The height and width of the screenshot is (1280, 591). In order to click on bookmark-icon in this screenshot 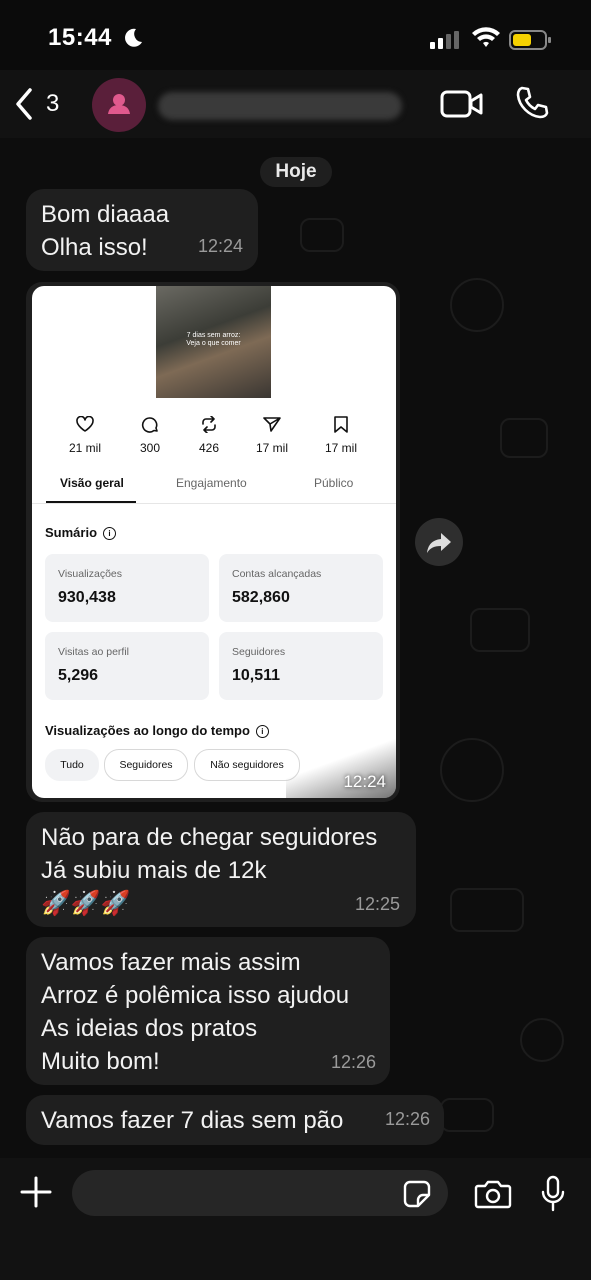, I will do `click(341, 424)`.